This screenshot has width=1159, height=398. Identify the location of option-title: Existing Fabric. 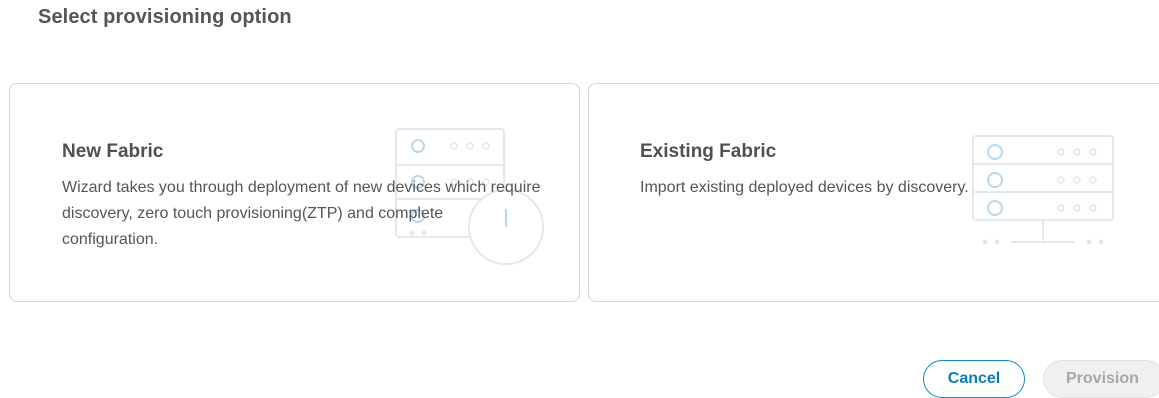
(708, 151).